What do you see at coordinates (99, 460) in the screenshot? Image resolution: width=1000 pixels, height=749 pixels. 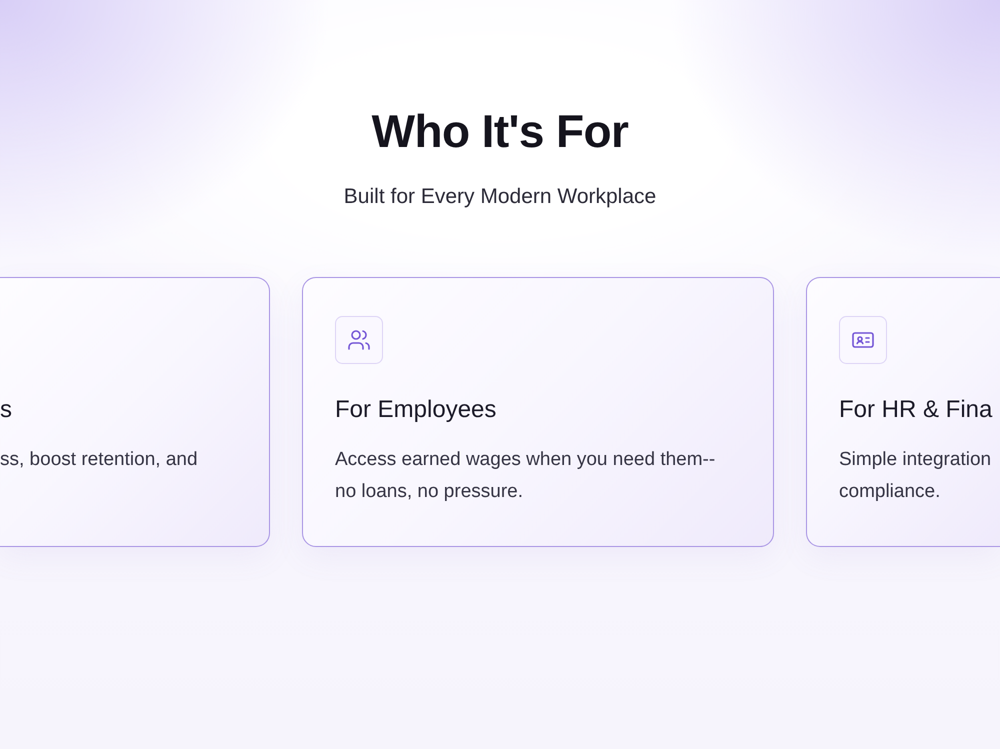 I see `card-description: ss, boost retention, and` at bounding box center [99, 460].